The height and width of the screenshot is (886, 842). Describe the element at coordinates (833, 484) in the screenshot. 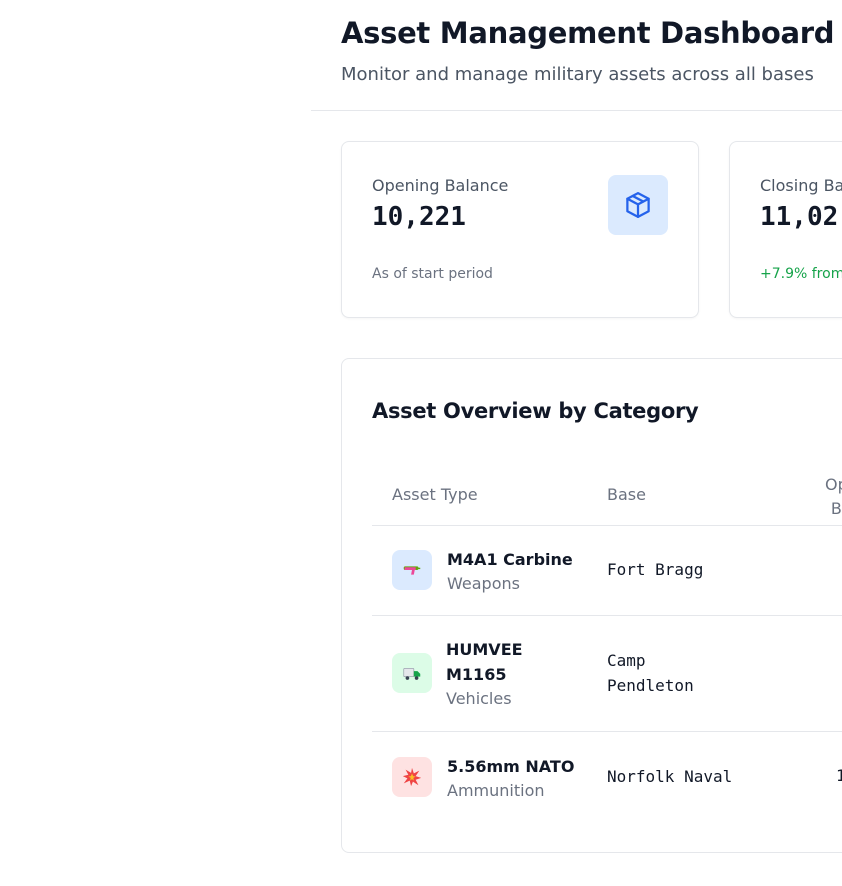

I see `column-header-opening-line1: Op` at that location.